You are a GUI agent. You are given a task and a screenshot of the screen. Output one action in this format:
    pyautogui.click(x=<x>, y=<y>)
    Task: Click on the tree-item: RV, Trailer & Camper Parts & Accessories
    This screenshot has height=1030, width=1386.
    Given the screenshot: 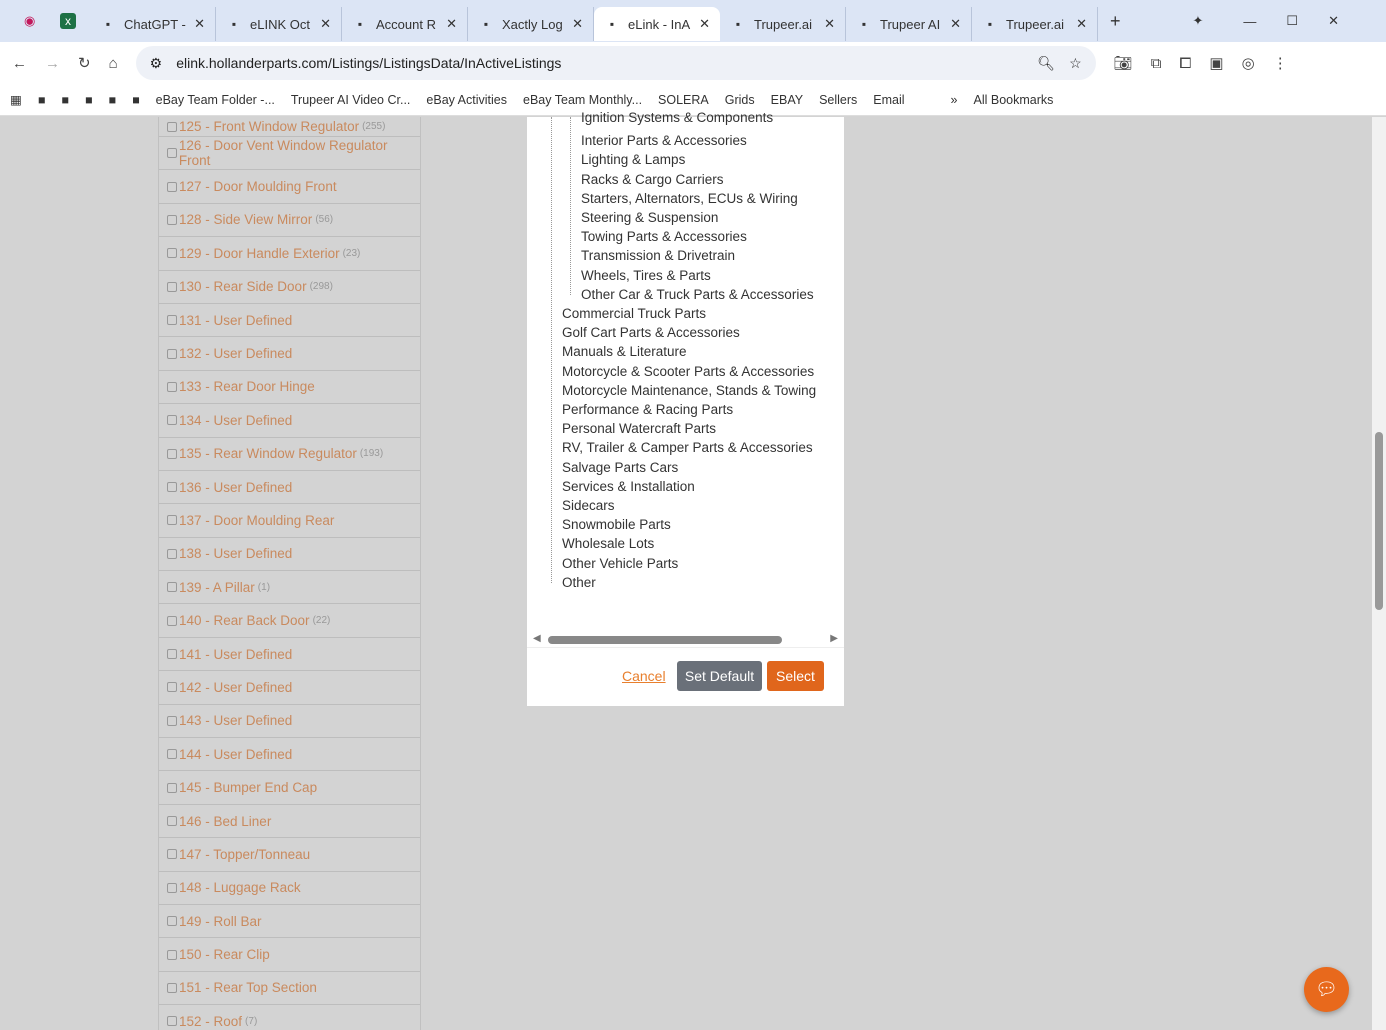 What is the action you would take?
    pyautogui.click(x=687, y=447)
    